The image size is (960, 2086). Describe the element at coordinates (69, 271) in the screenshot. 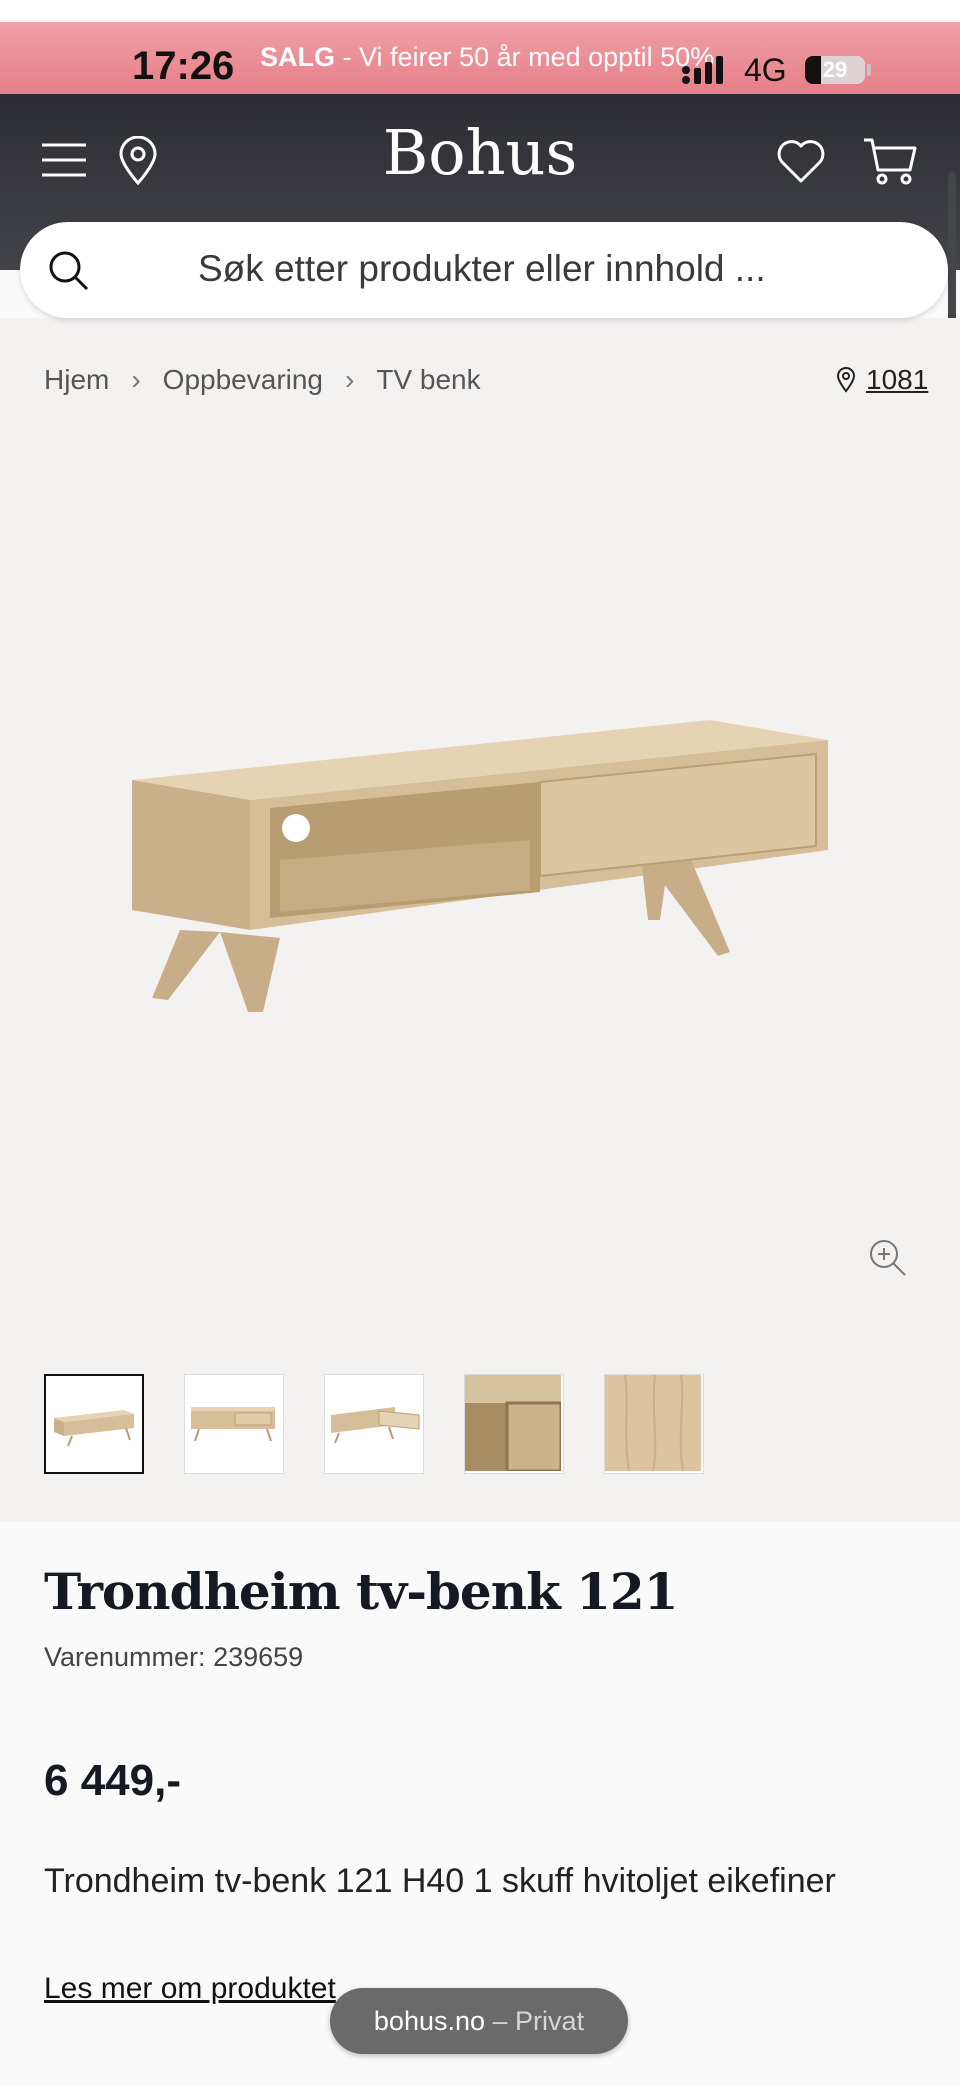

I see `search-icon` at that location.